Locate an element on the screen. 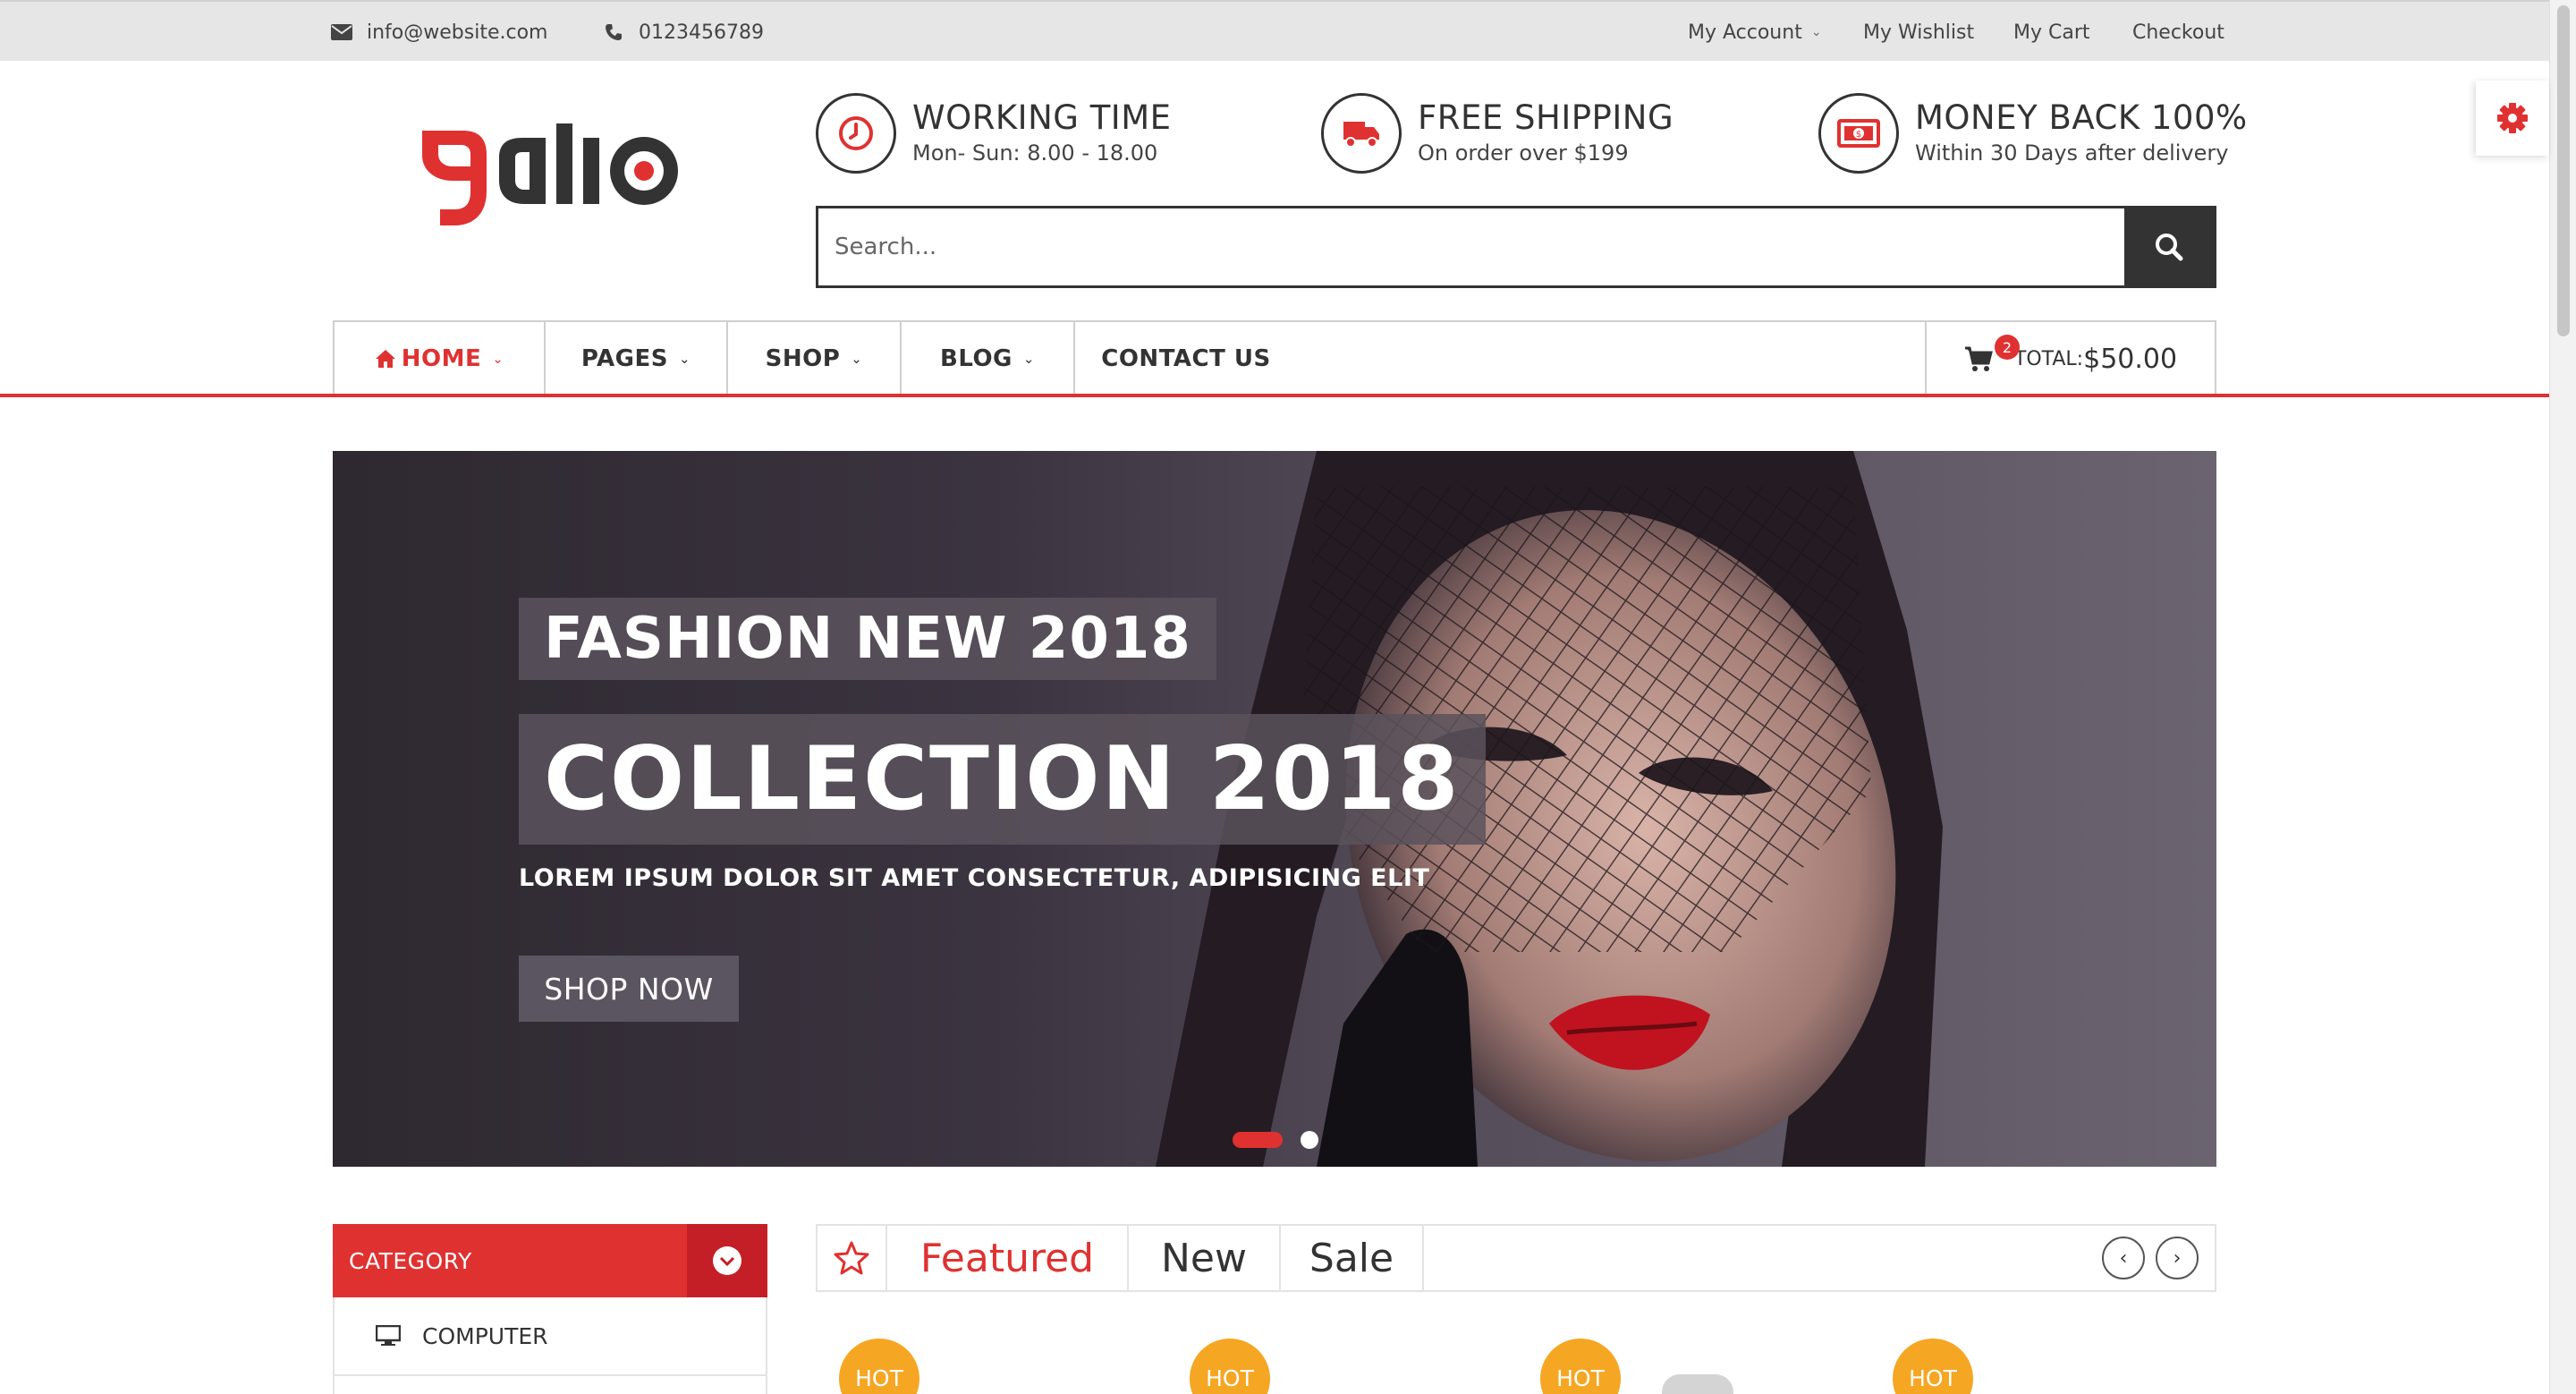 This screenshot has height=1394, width=2576. nav-contact-label: CONTACT US is located at coordinates (1186, 358).